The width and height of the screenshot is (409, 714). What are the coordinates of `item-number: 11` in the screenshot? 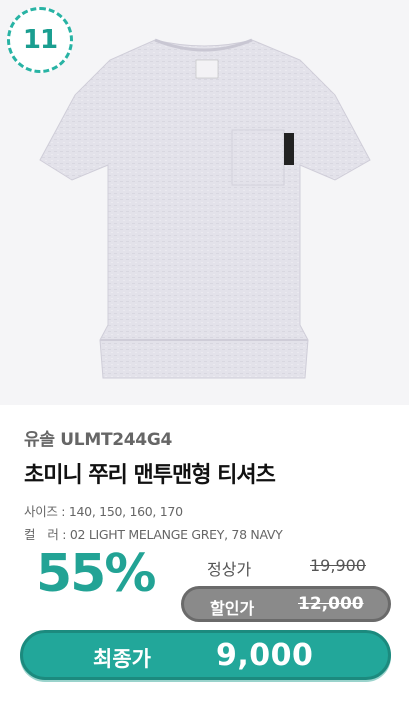 It's located at (40, 40).